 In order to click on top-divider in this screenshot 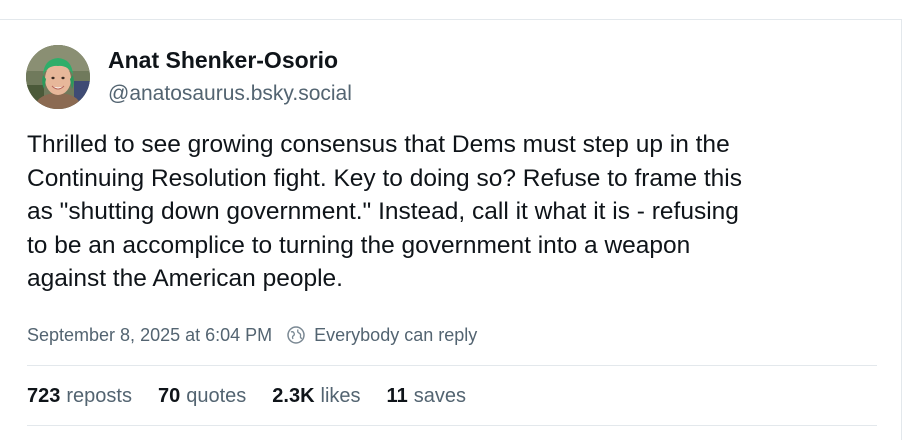, I will do `click(451, 19)`.